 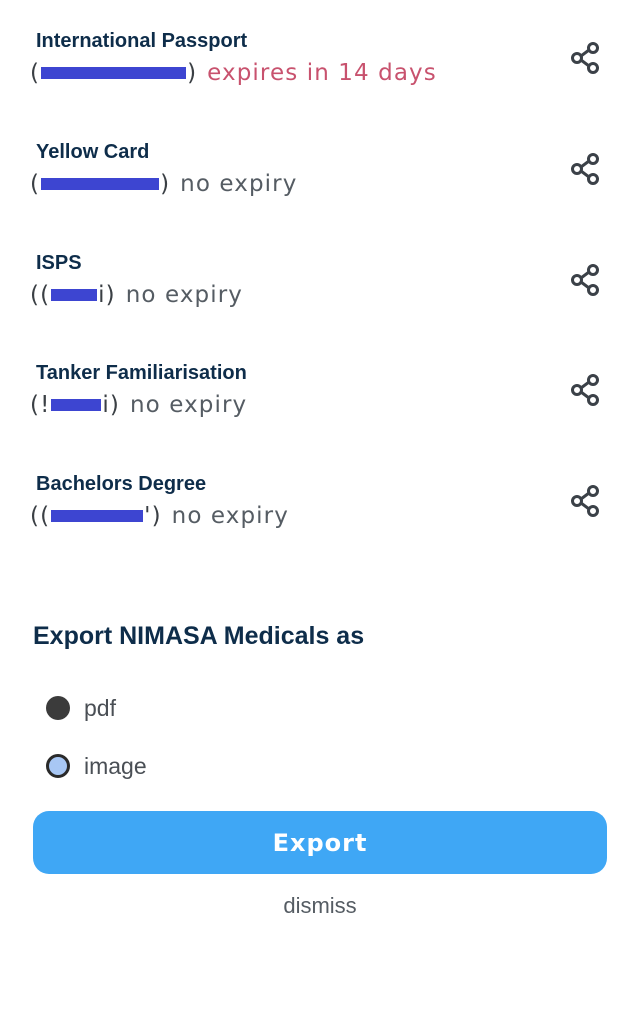 I want to click on id-open: (!, so click(x=40, y=405).